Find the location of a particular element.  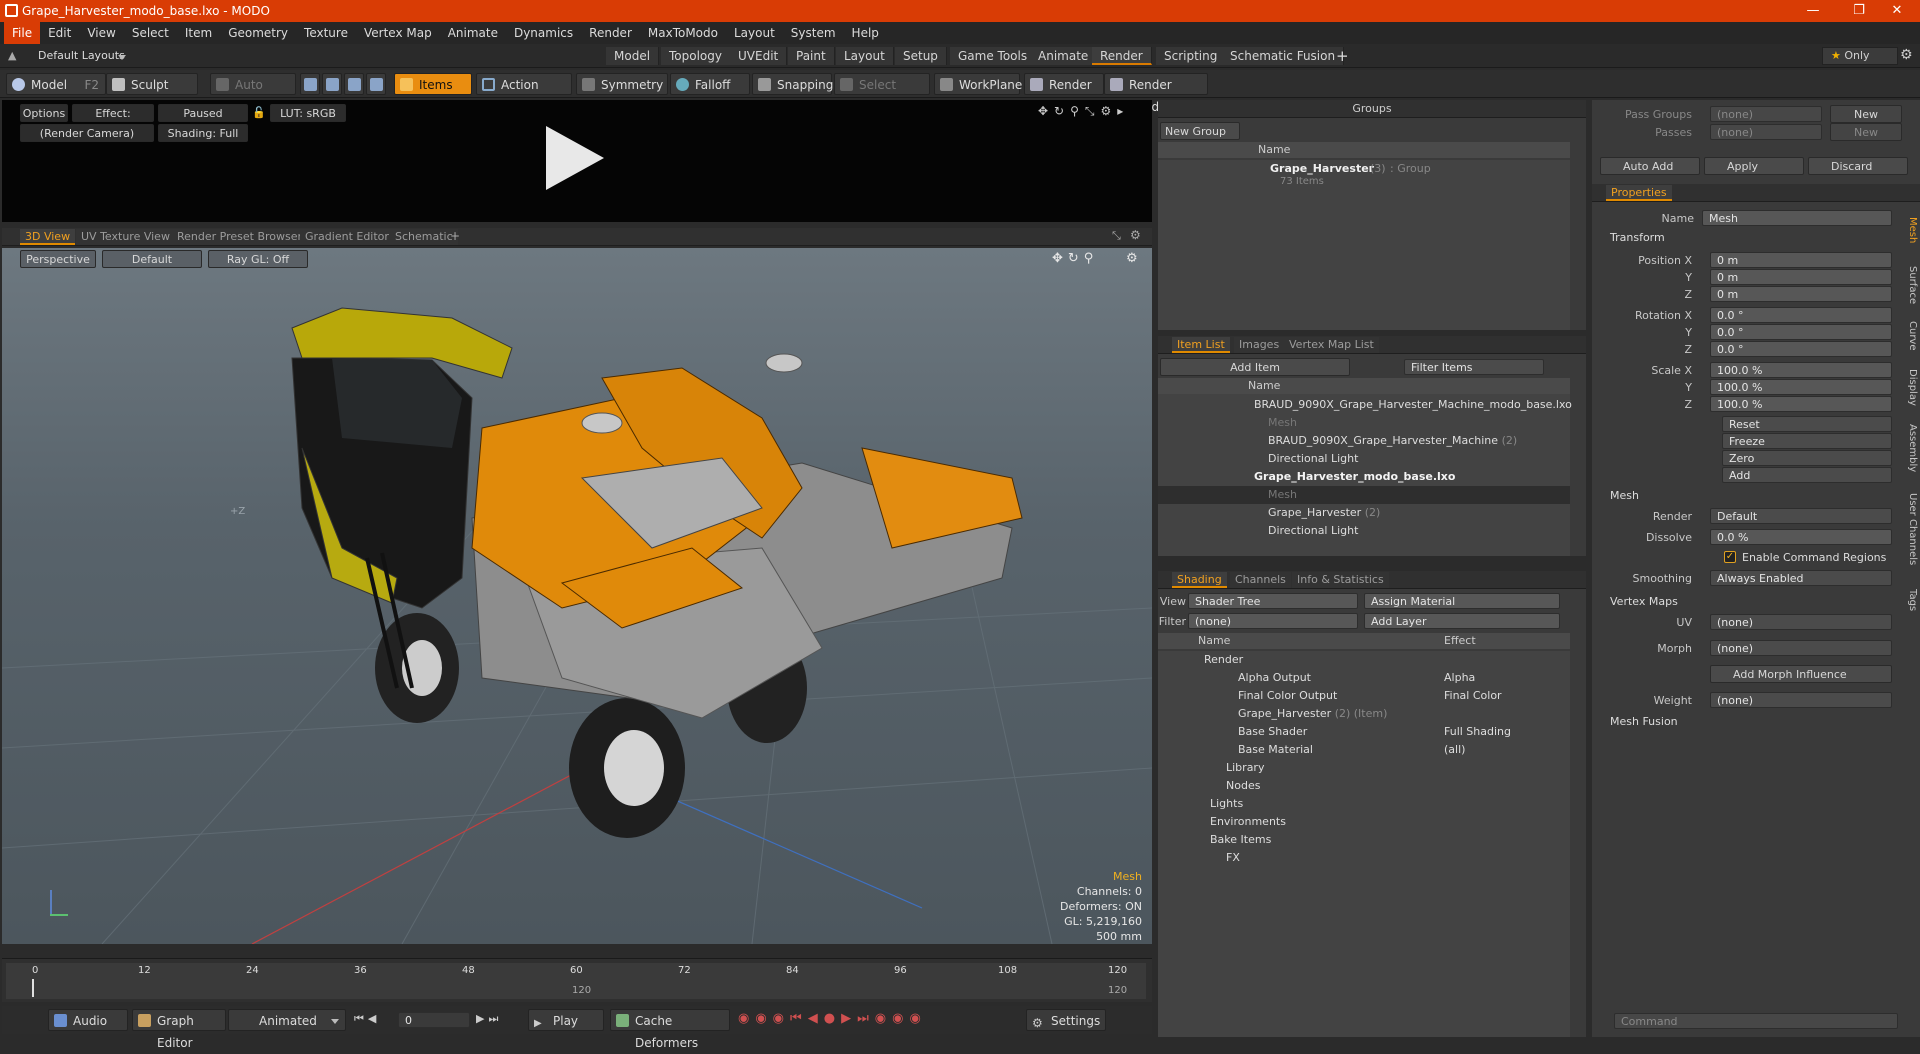

action-center-button: Action Center is located at coordinates (524, 93).